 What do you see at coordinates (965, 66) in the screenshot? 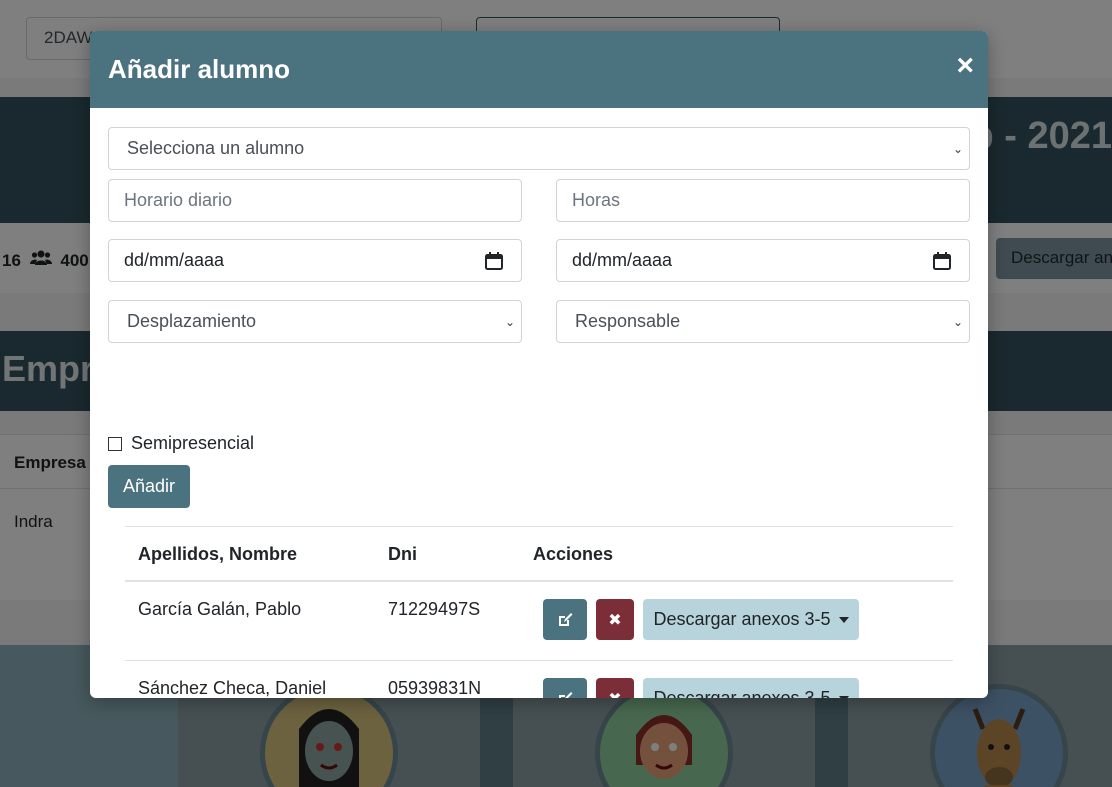
I see `close-icon: ×` at bounding box center [965, 66].